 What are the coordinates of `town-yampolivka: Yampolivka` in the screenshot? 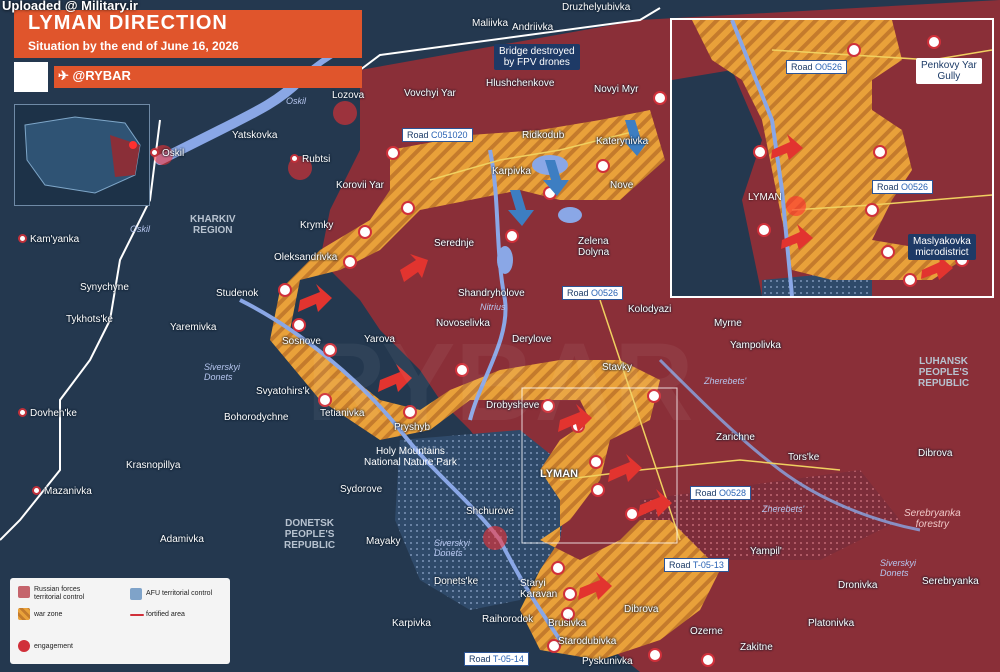 It's located at (755, 345).